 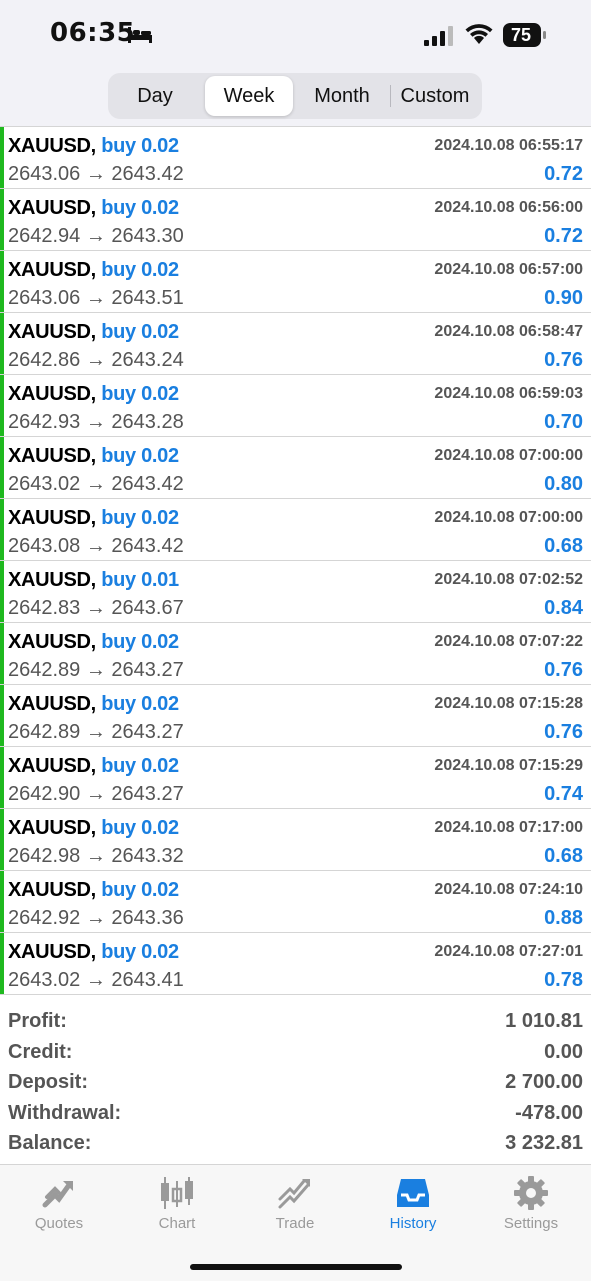 I want to click on tab-settings: Settings, so click(x=531, y=1205).